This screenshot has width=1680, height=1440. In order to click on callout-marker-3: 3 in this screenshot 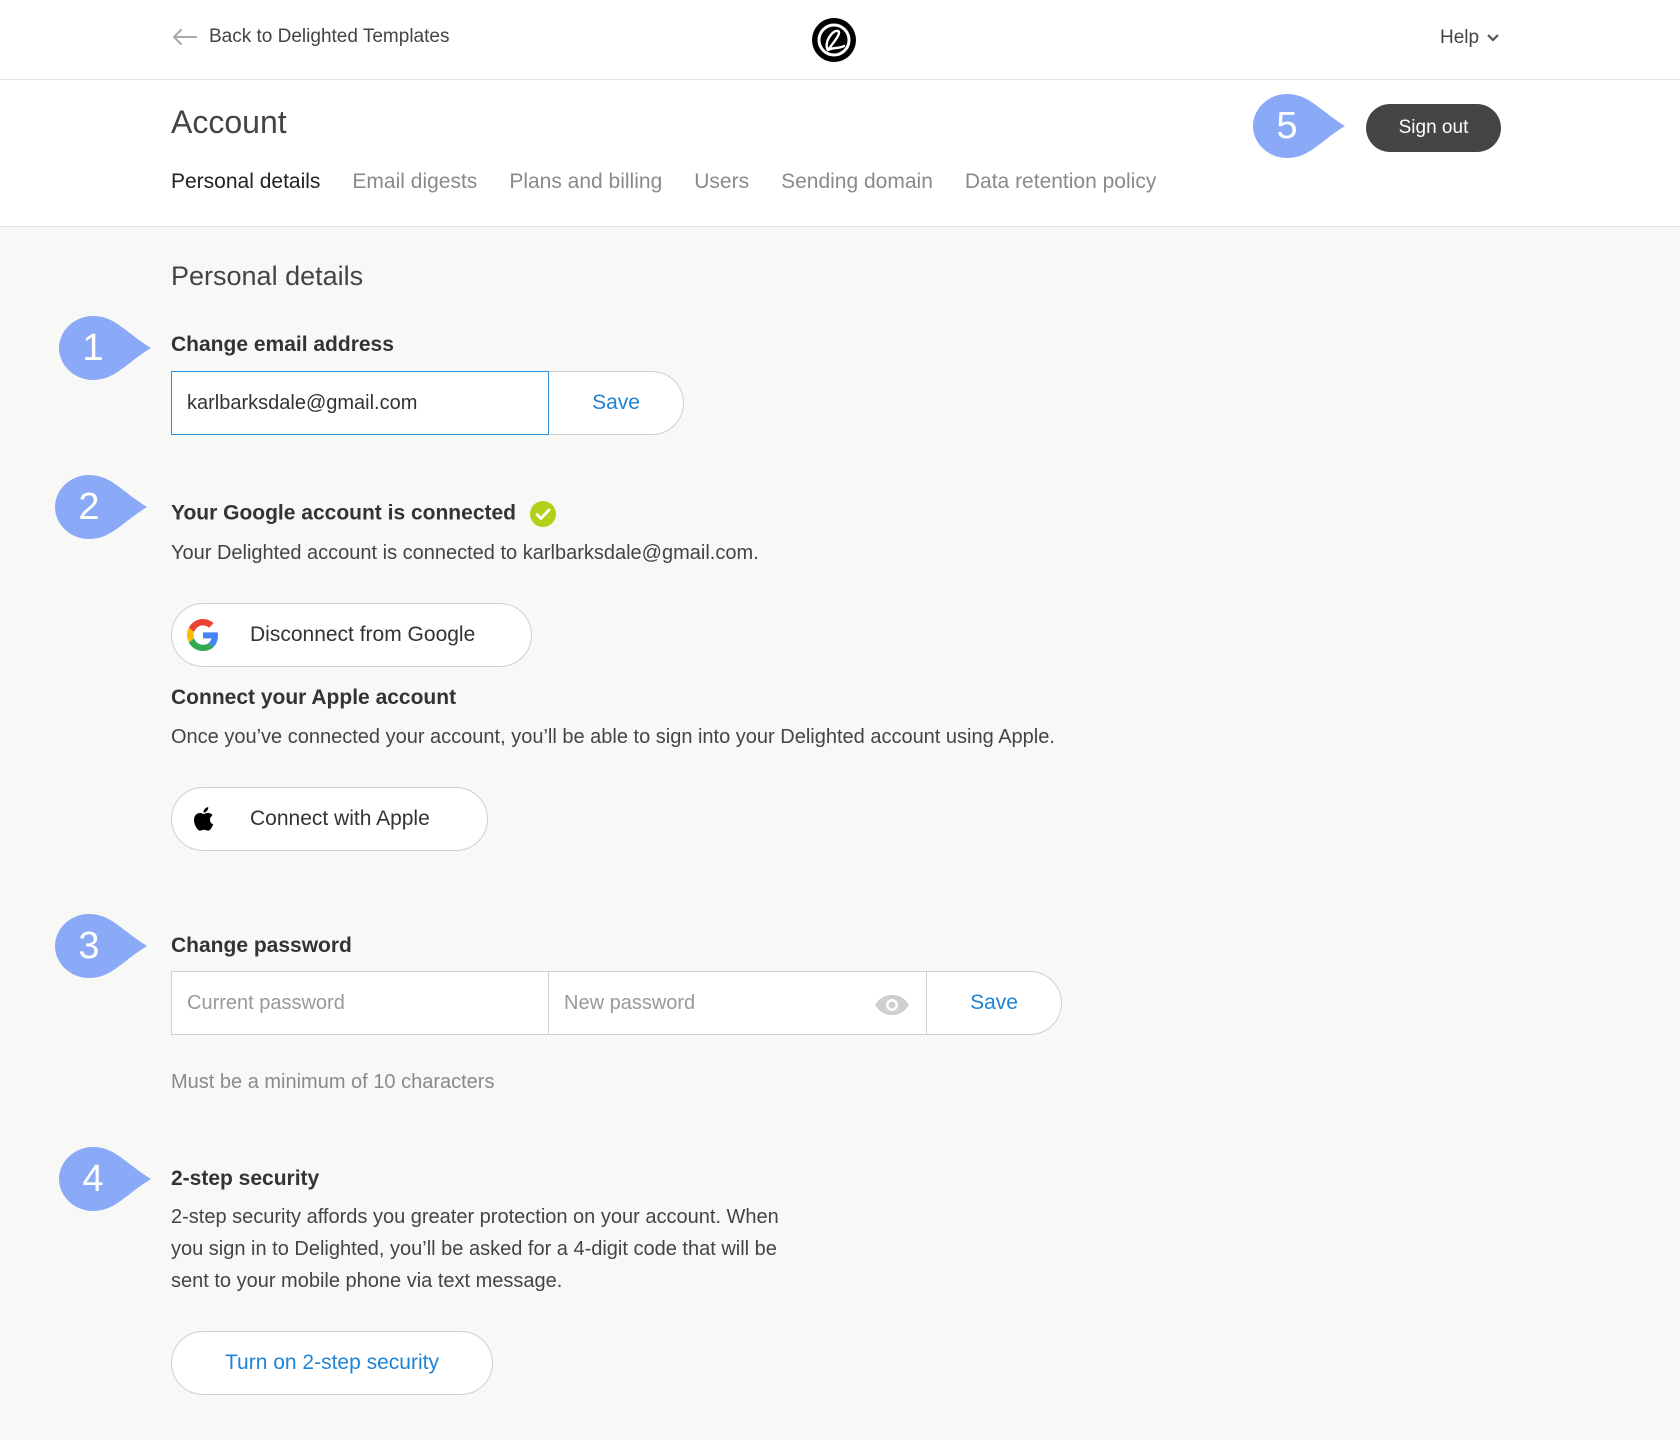, I will do `click(103, 946)`.